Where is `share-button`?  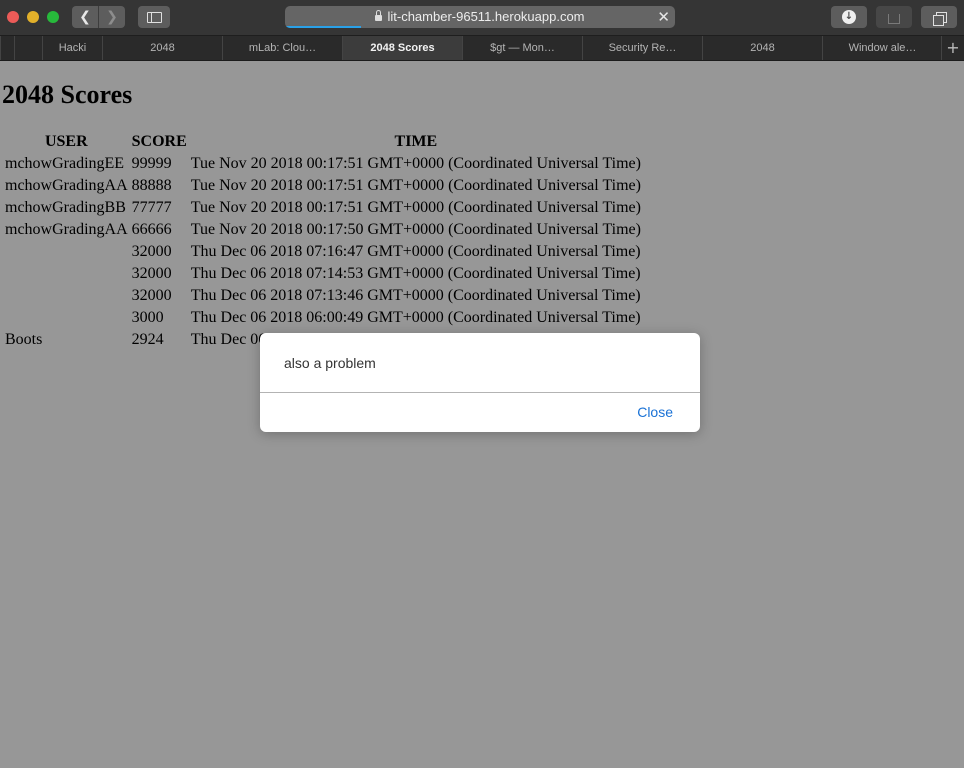 share-button is located at coordinates (894, 17).